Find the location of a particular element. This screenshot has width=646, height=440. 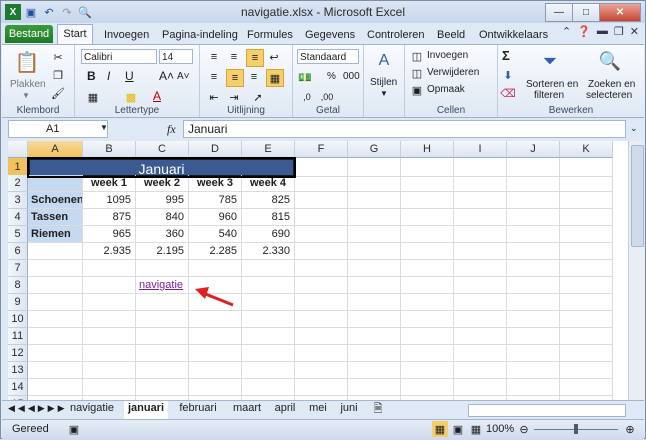

tab-beeld: Beeld is located at coordinates (451, 35).